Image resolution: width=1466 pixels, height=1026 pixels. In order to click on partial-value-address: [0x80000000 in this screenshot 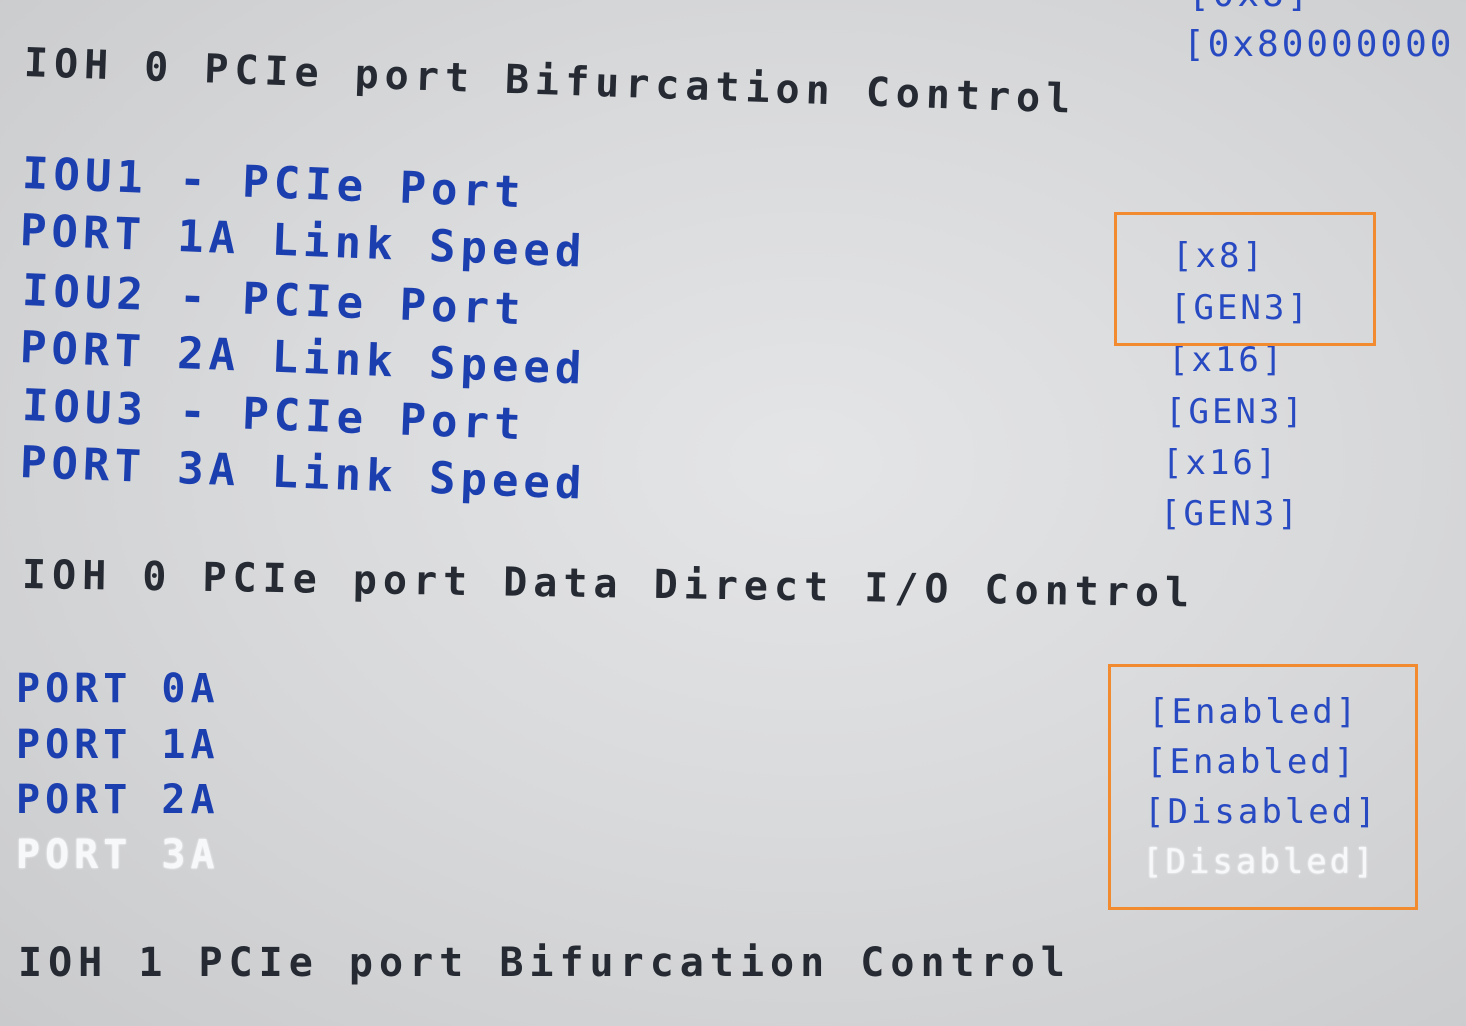, I will do `click(1319, 44)`.